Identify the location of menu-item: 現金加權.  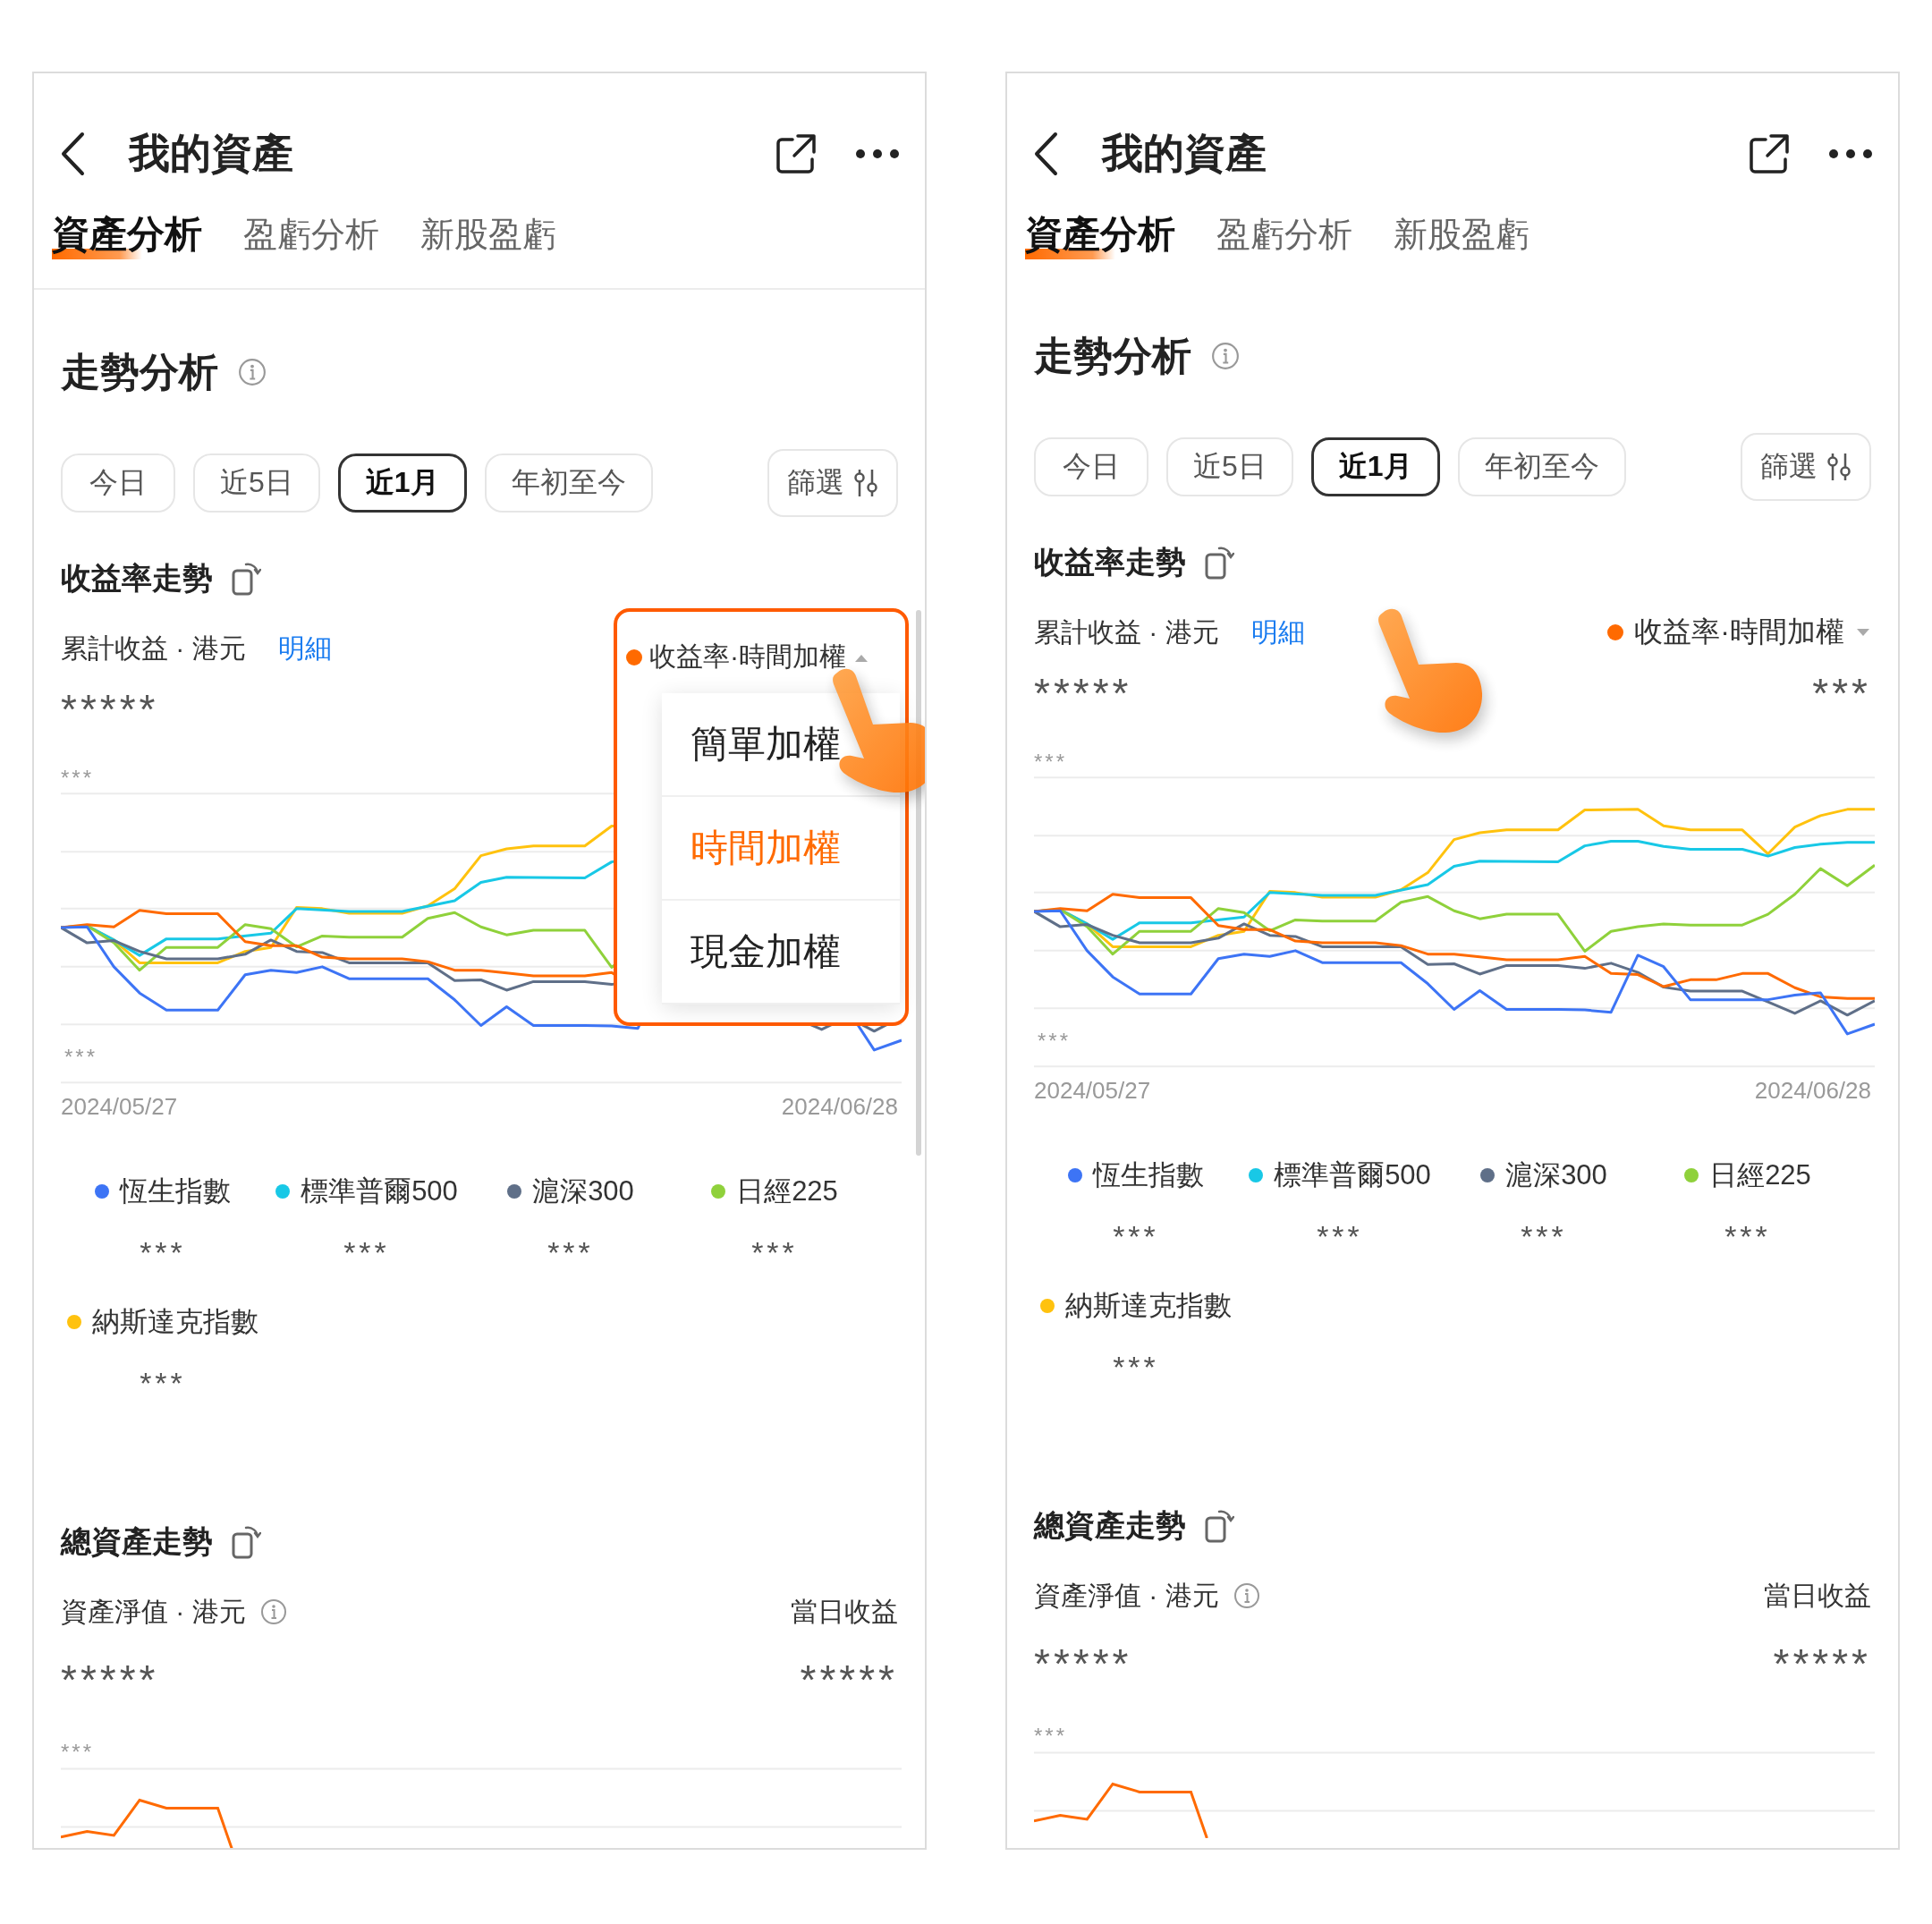
(781, 952).